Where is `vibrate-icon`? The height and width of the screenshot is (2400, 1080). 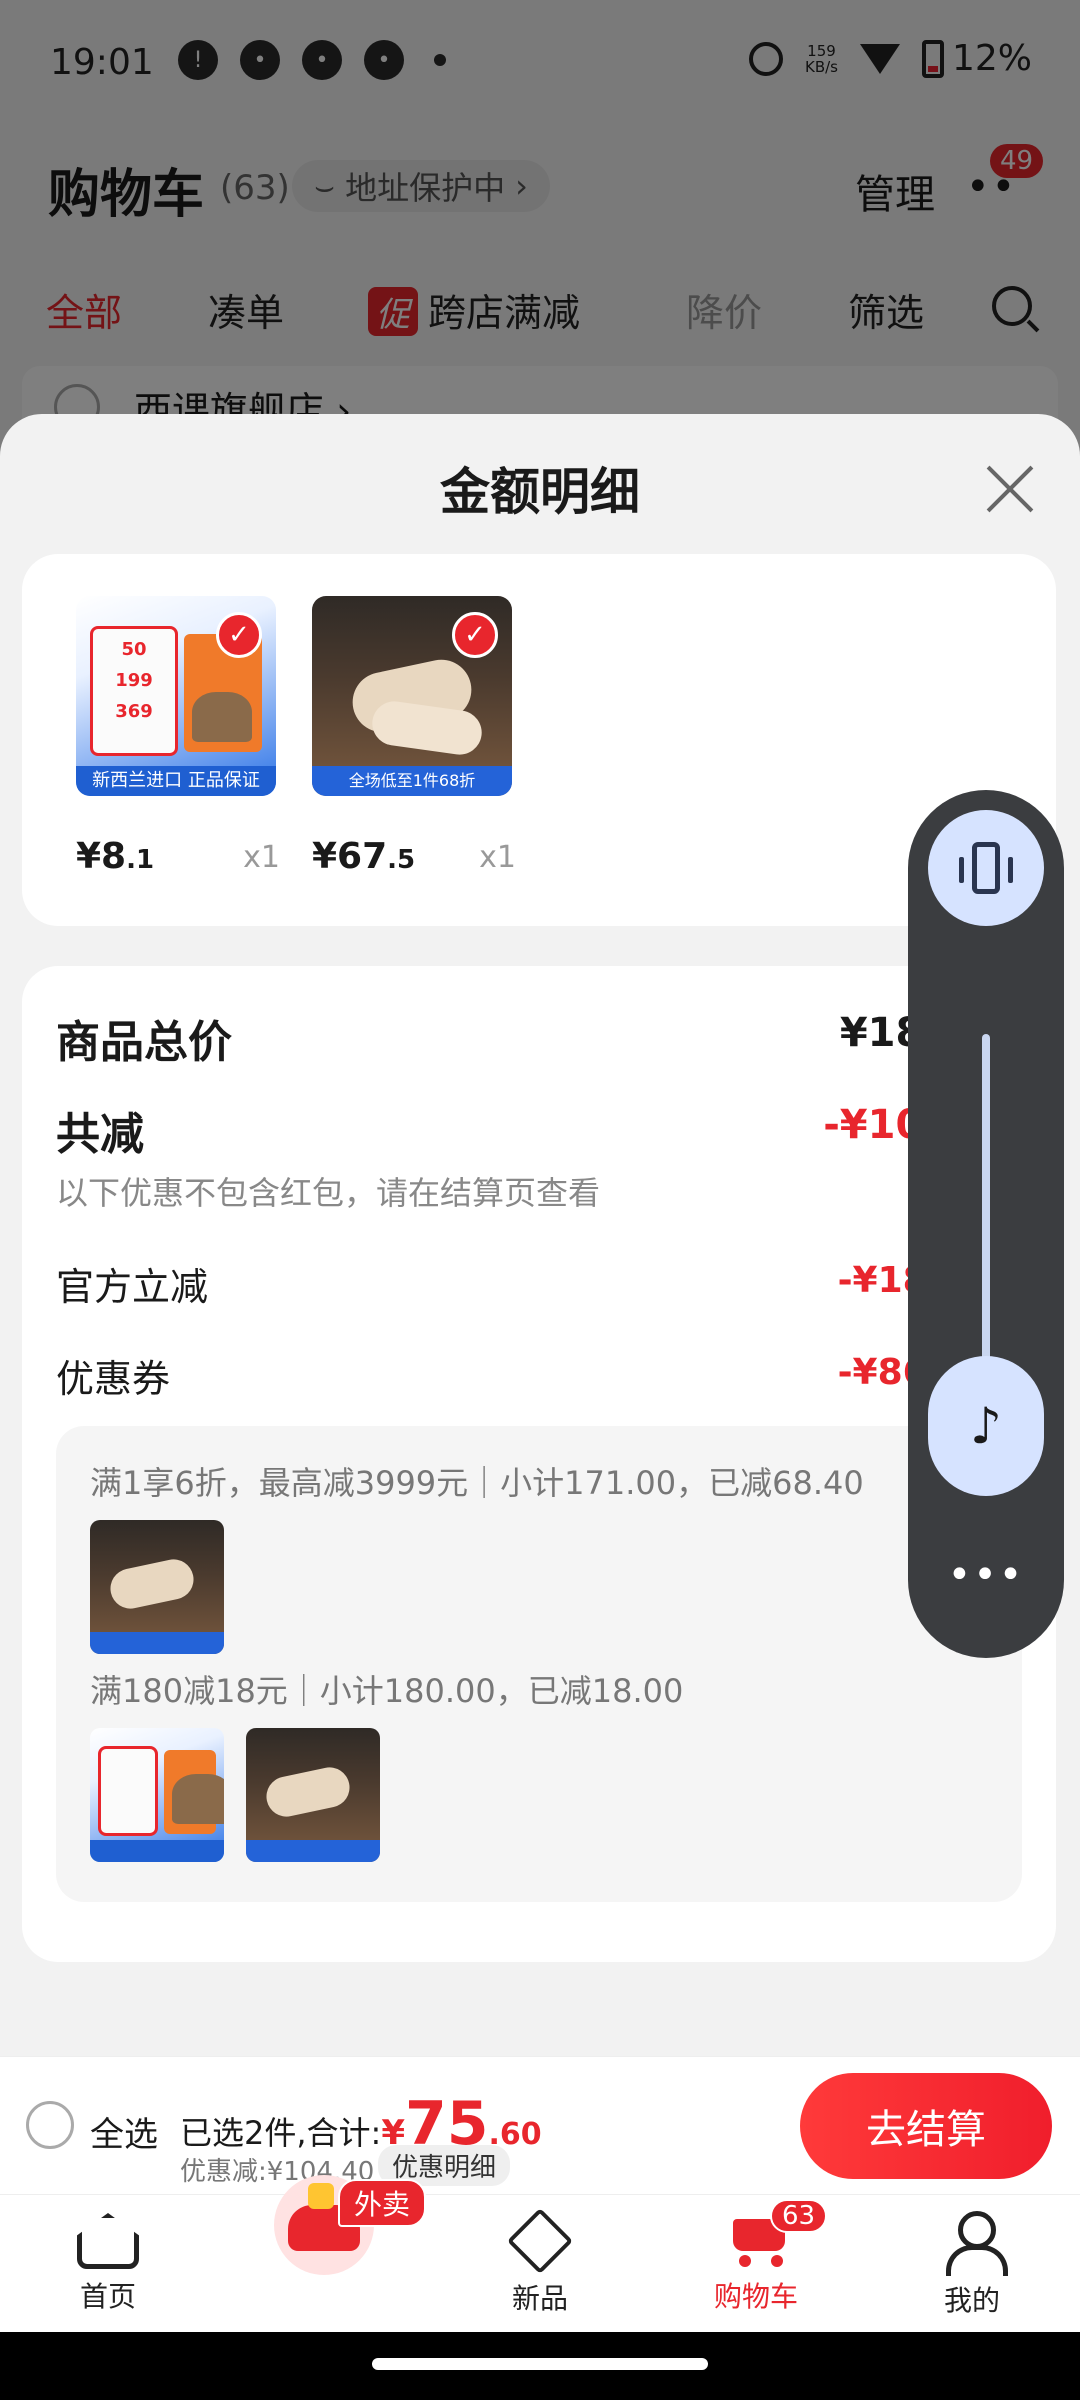
vibrate-icon is located at coordinates (986, 868).